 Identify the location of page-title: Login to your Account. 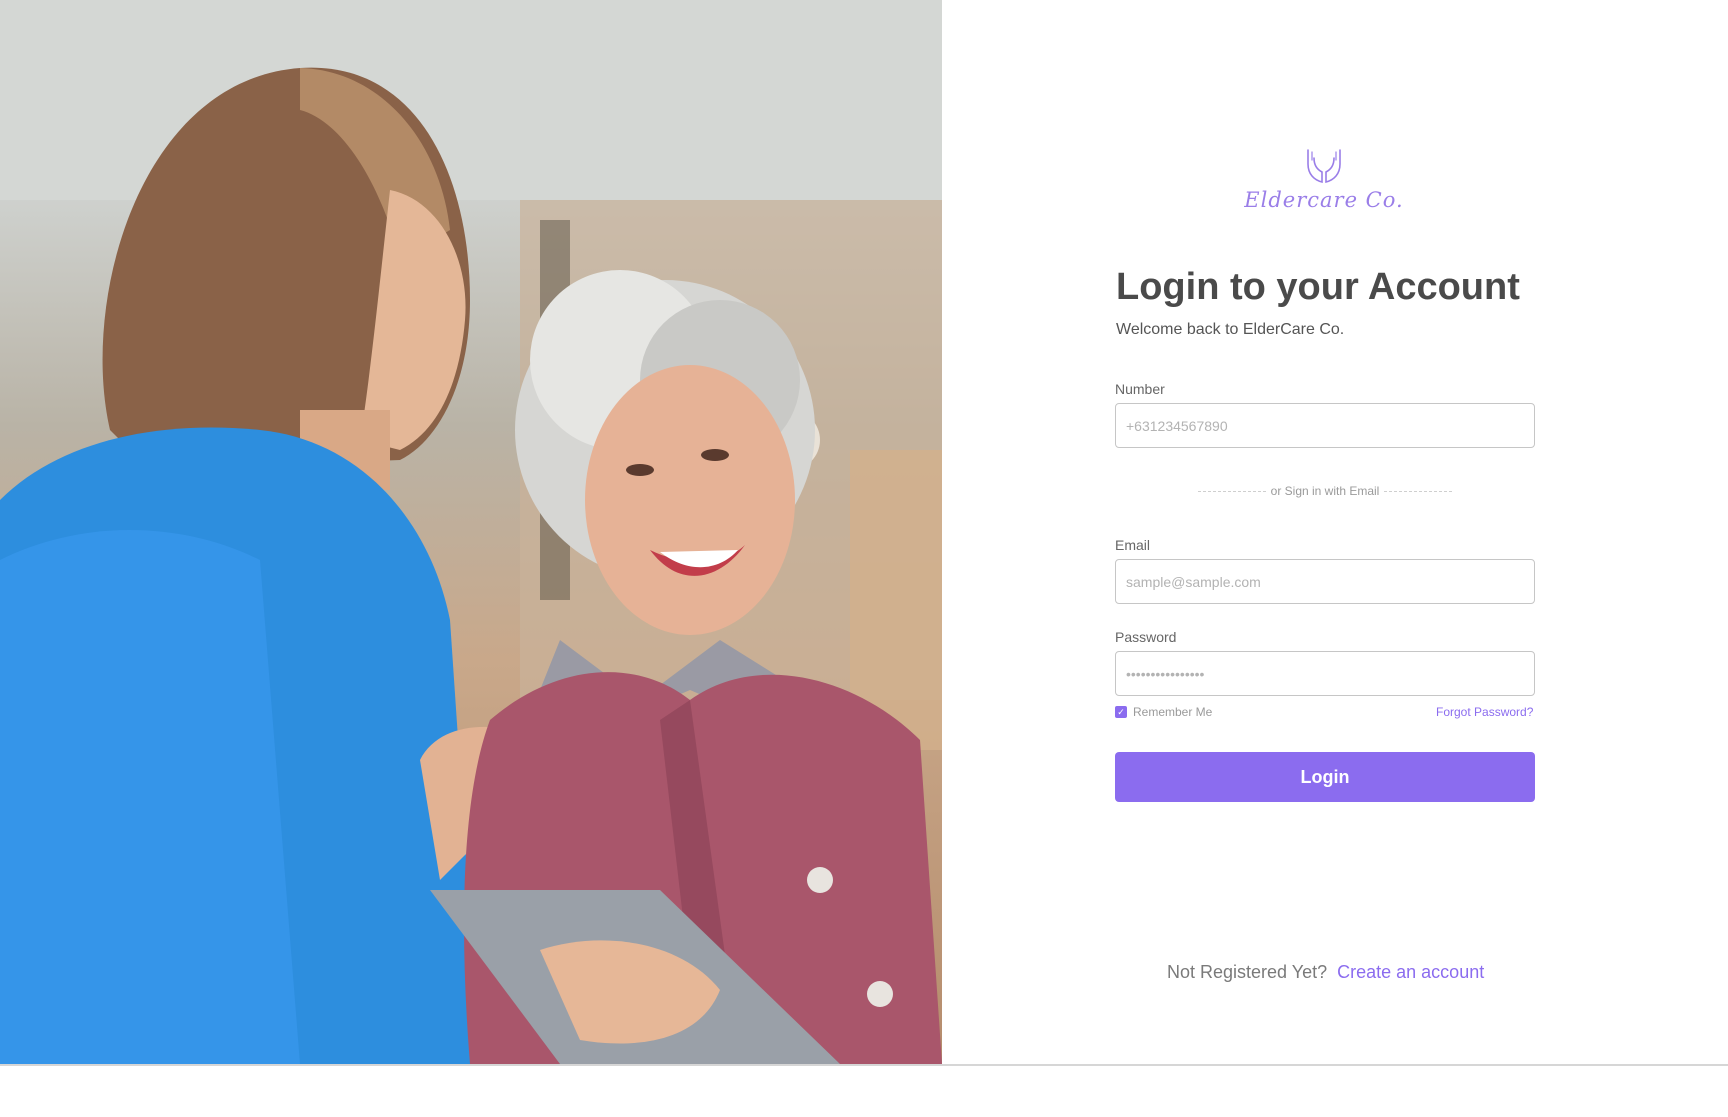
(1318, 287).